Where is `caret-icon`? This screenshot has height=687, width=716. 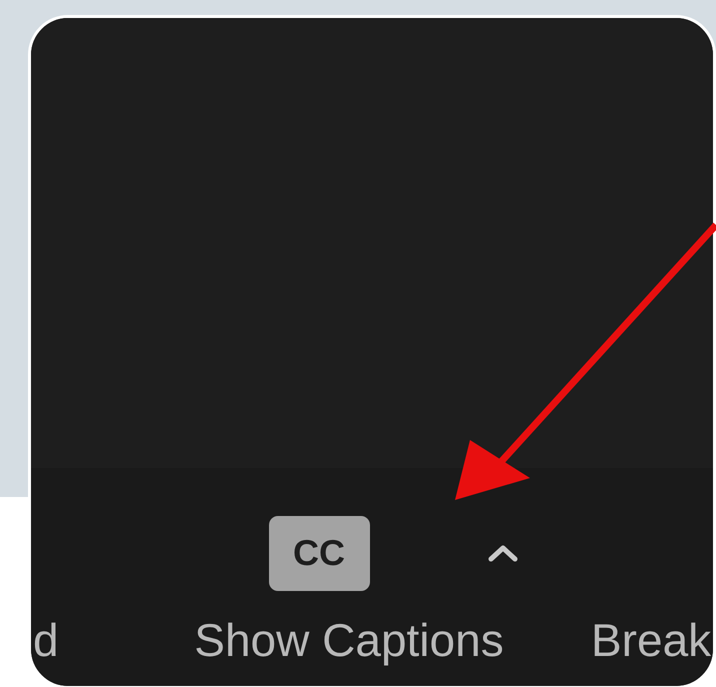 caret-icon is located at coordinates (503, 553).